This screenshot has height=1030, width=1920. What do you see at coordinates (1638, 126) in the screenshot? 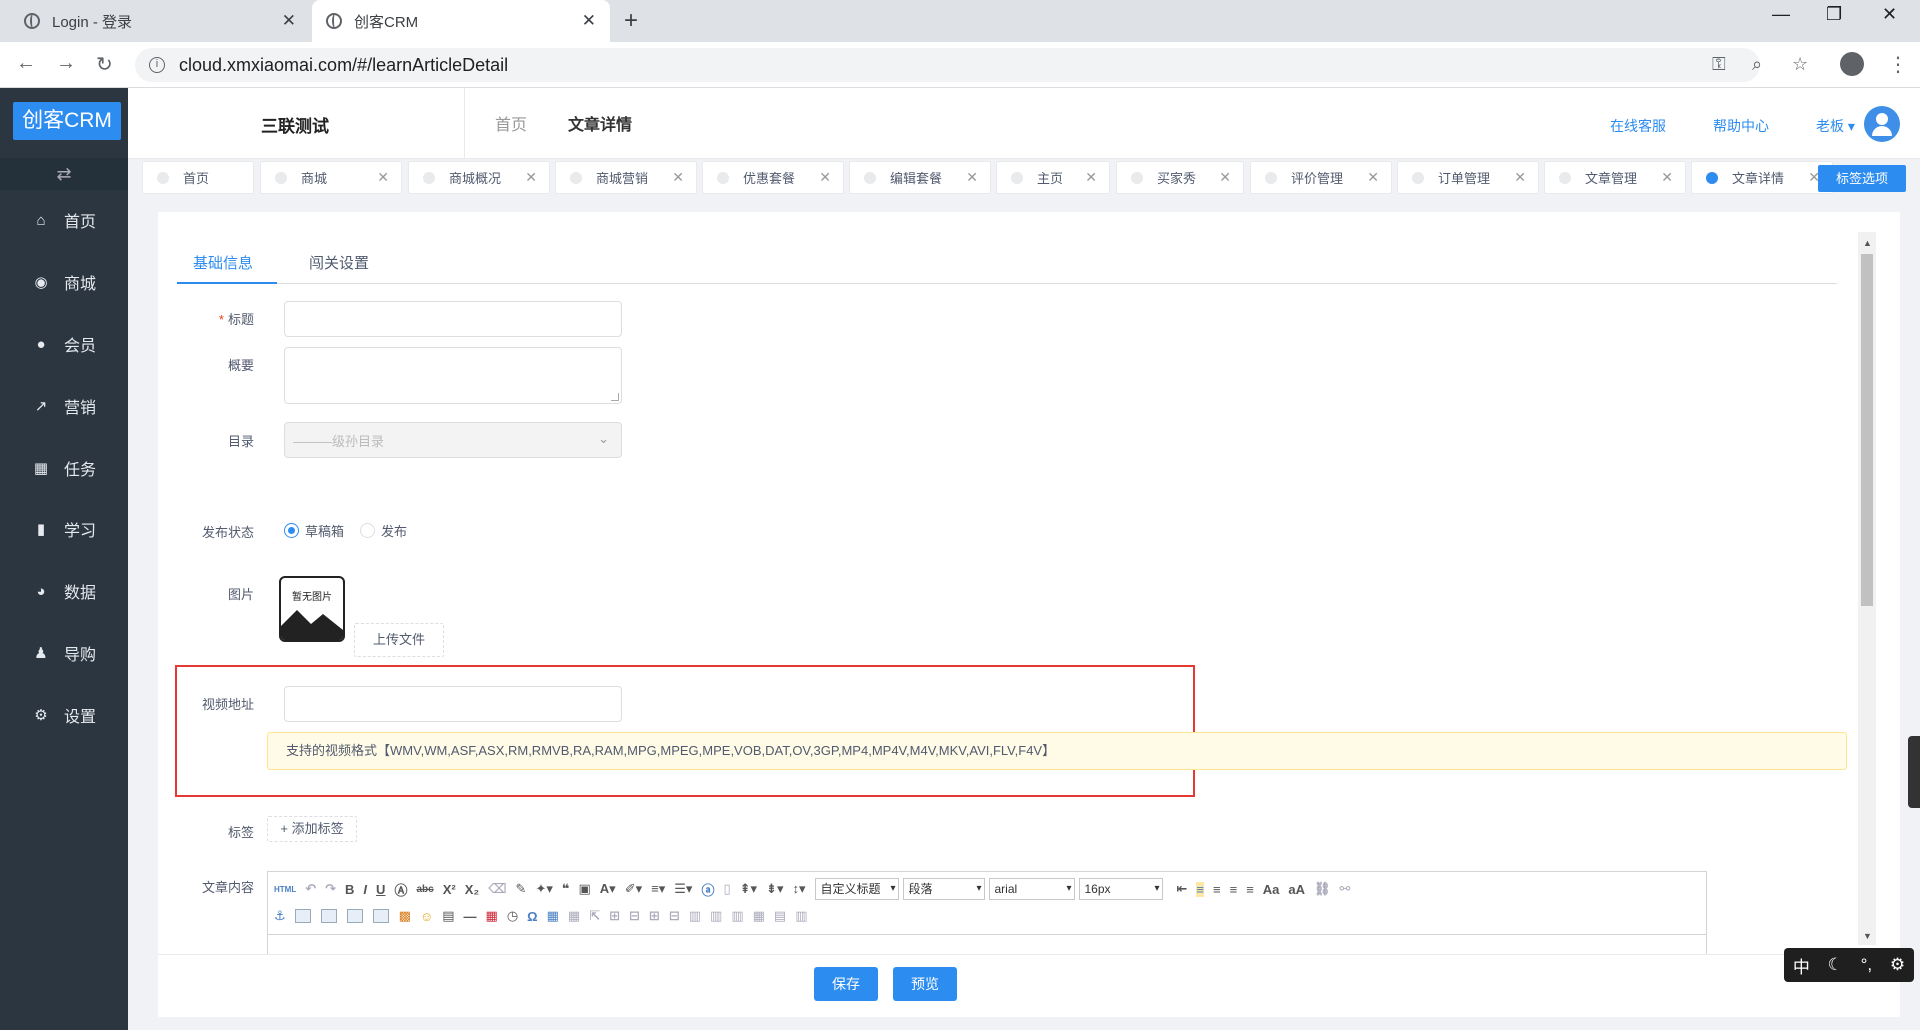
I see `online-service-link: 在线客服` at bounding box center [1638, 126].